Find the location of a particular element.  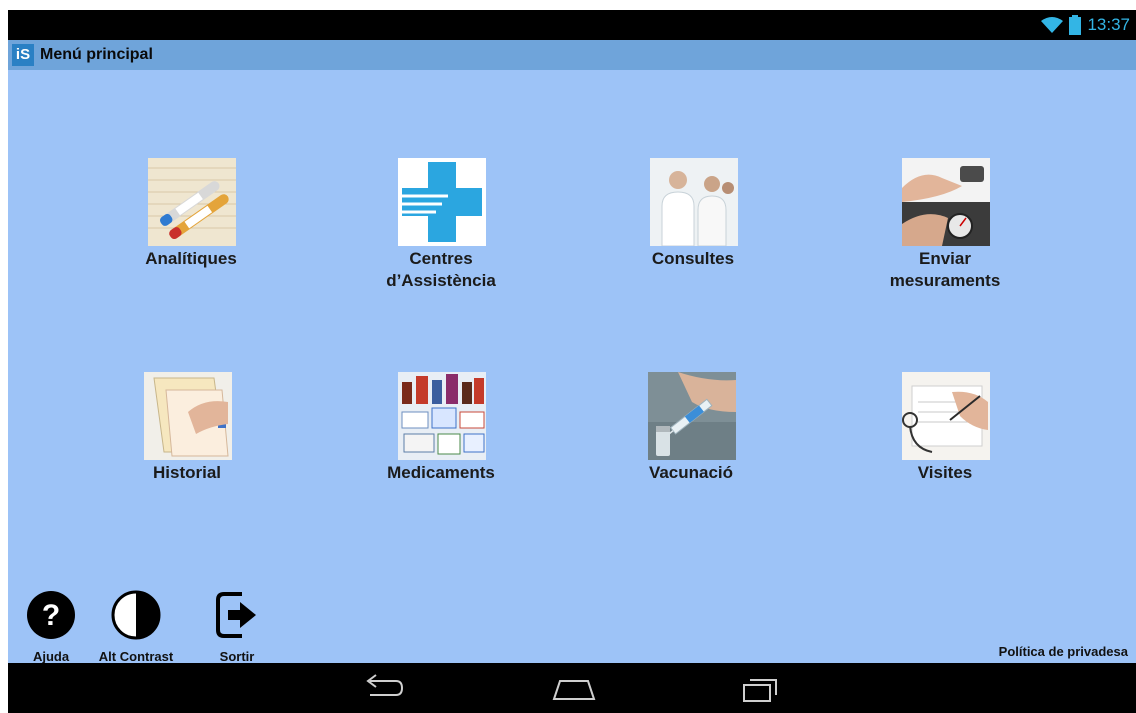

lab-tubes-icon is located at coordinates (192, 202).